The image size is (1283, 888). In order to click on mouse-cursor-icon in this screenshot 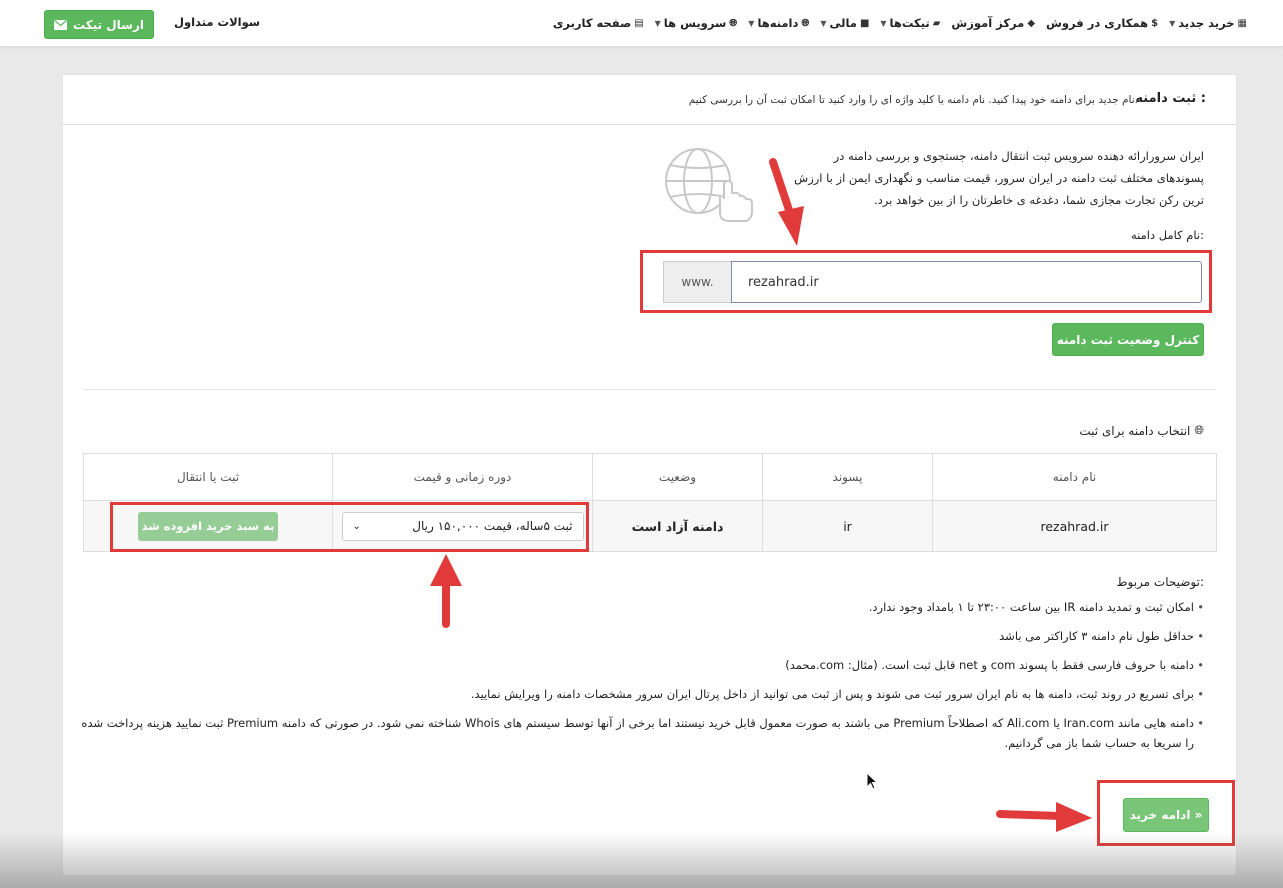, I will do `click(872, 781)`.